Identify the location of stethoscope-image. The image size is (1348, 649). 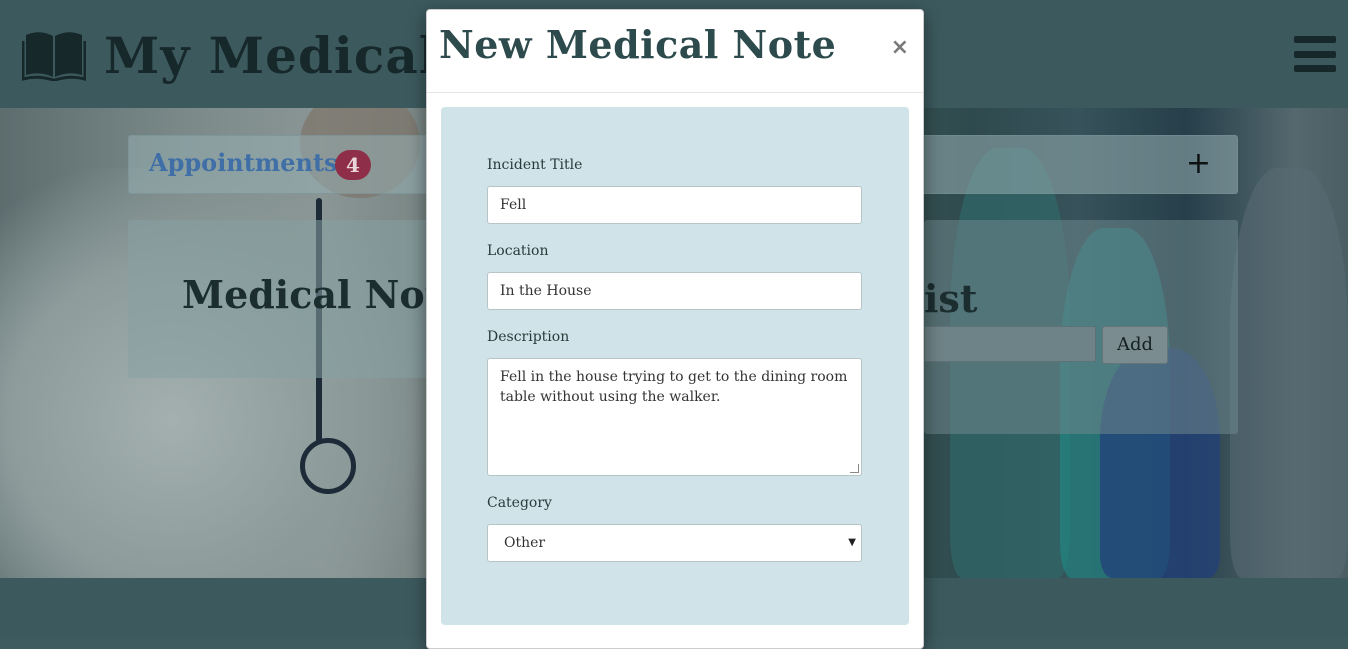
(328, 466).